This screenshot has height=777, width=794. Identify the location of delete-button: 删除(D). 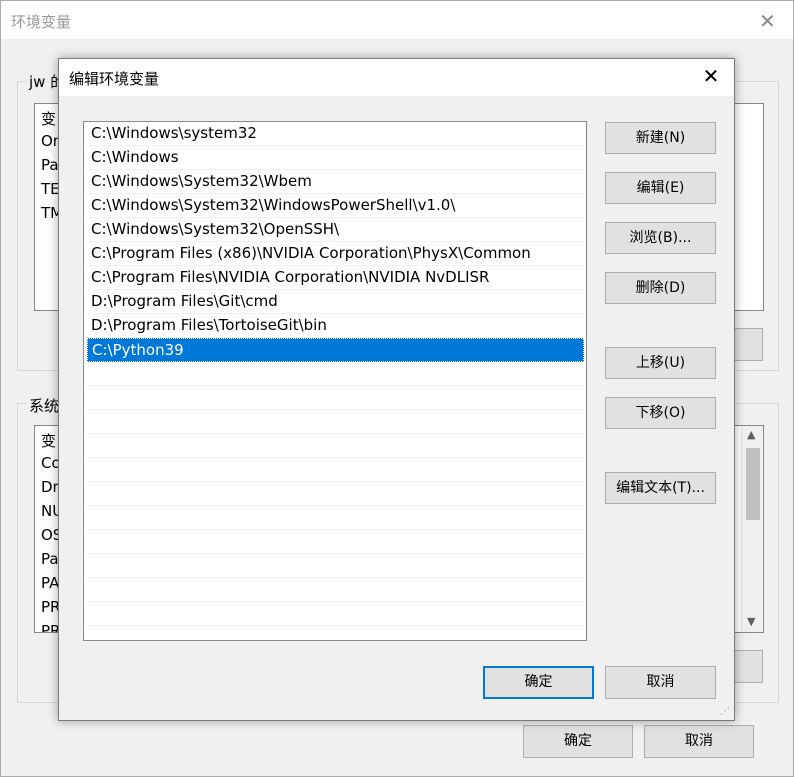
(660, 288).